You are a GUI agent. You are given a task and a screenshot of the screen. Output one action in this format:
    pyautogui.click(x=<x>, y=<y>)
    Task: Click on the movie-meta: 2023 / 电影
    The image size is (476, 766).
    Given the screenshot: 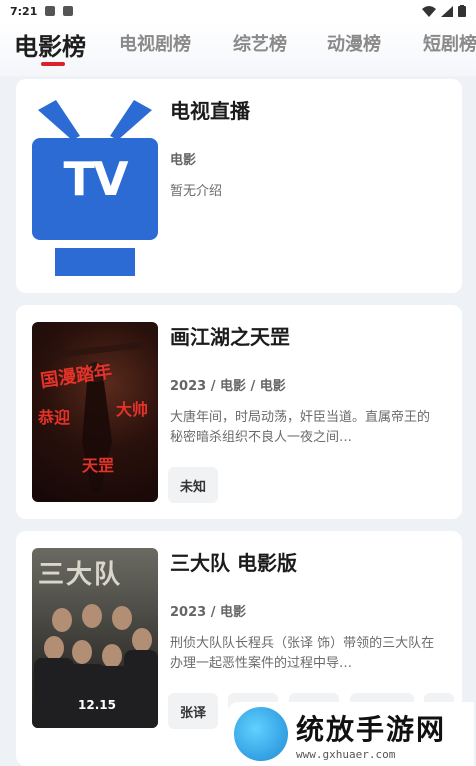 What is the action you would take?
    pyautogui.click(x=208, y=612)
    